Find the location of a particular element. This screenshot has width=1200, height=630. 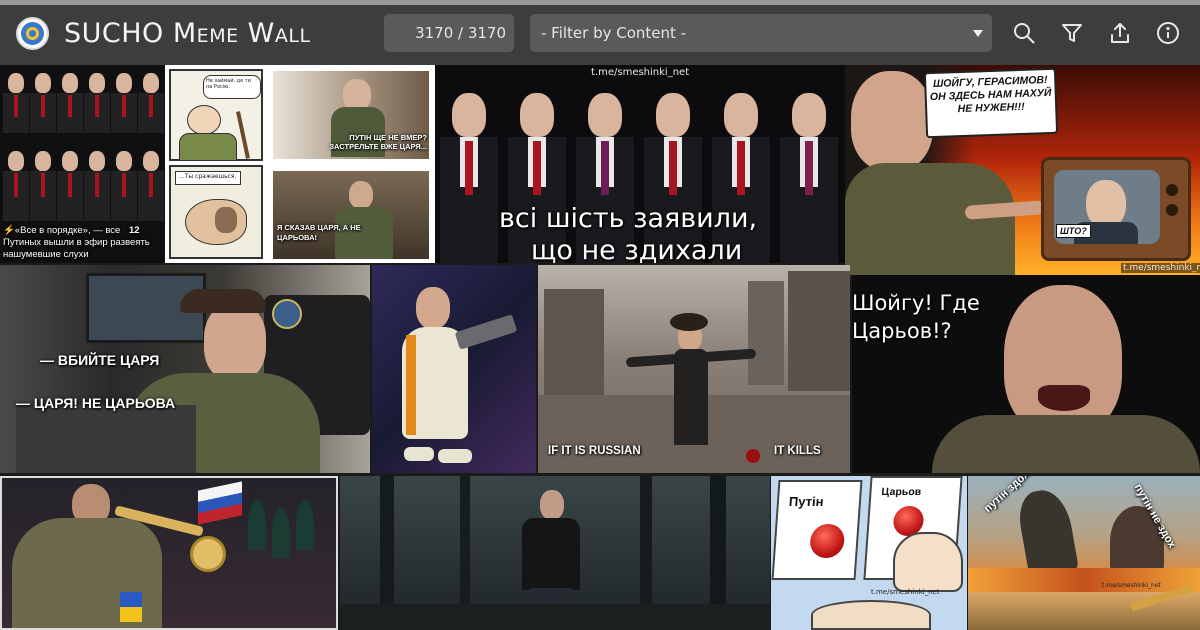

poet-coat is located at coordinates (691, 397).